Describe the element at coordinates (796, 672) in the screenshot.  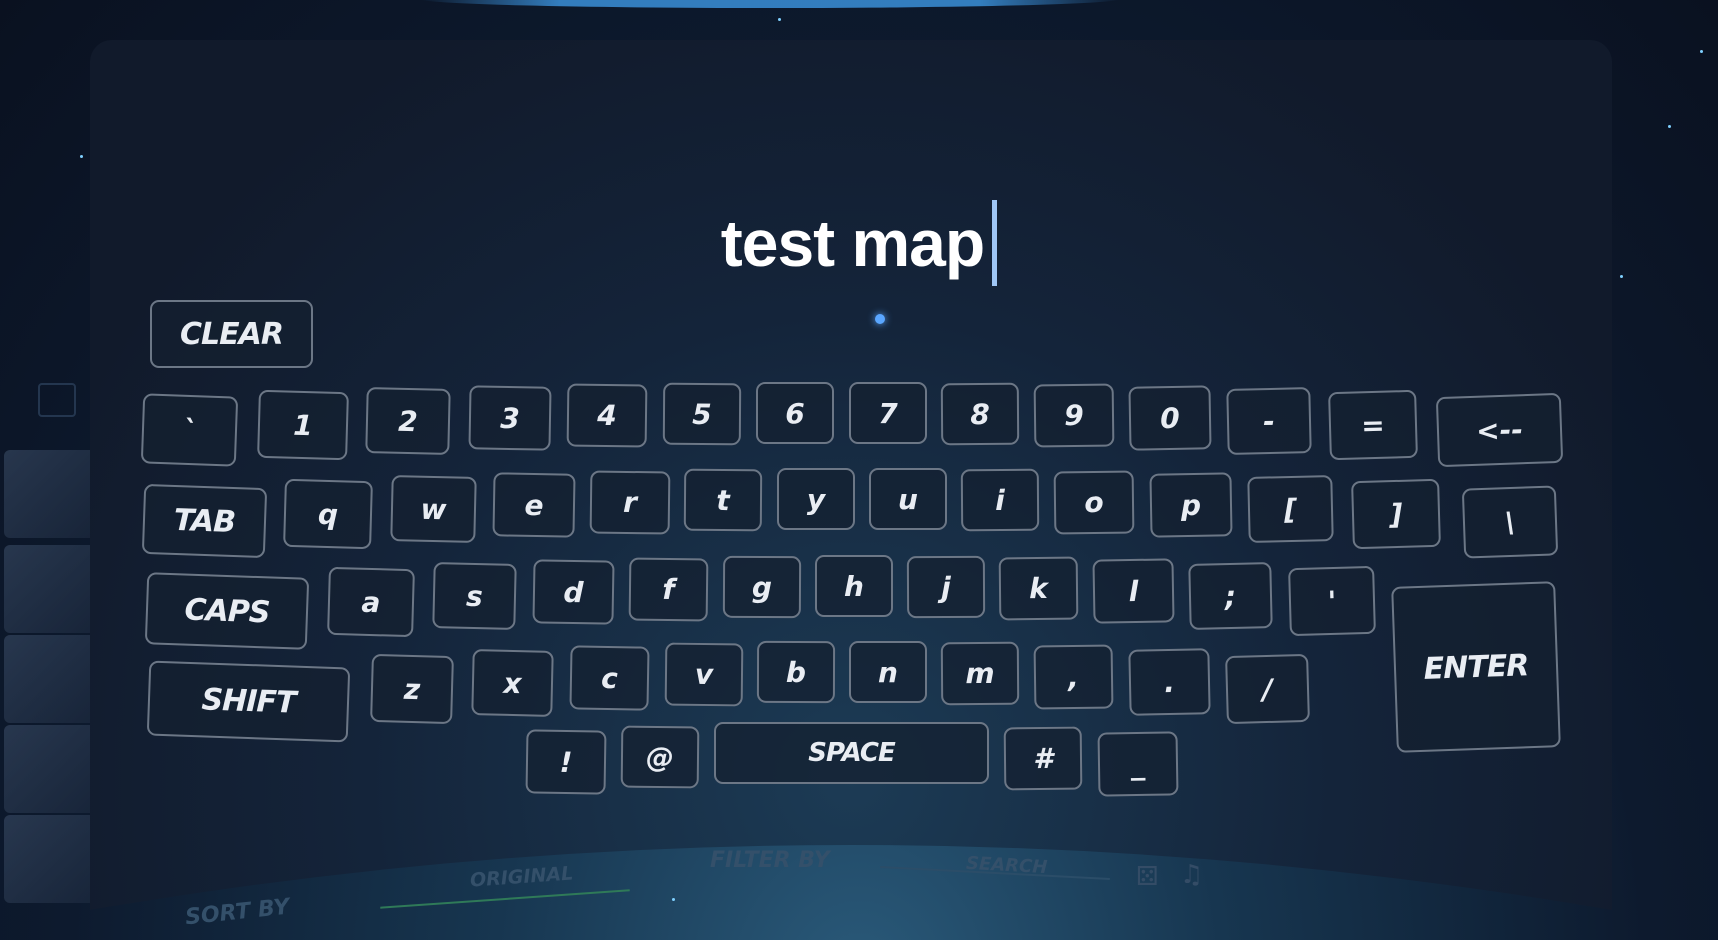
I see `key-b: b` at that location.